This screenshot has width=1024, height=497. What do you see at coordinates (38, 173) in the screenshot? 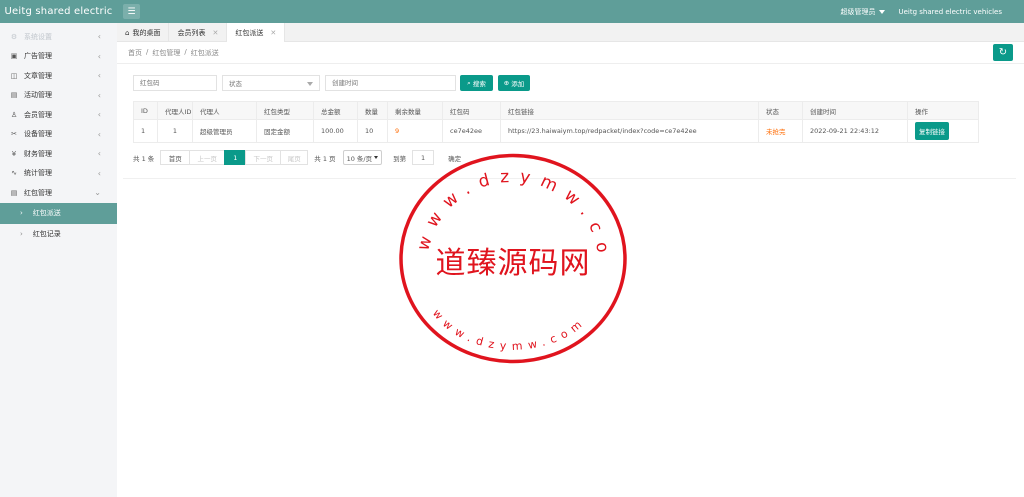
I see `sidebar-item-label: 统计管理` at bounding box center [38, 173].